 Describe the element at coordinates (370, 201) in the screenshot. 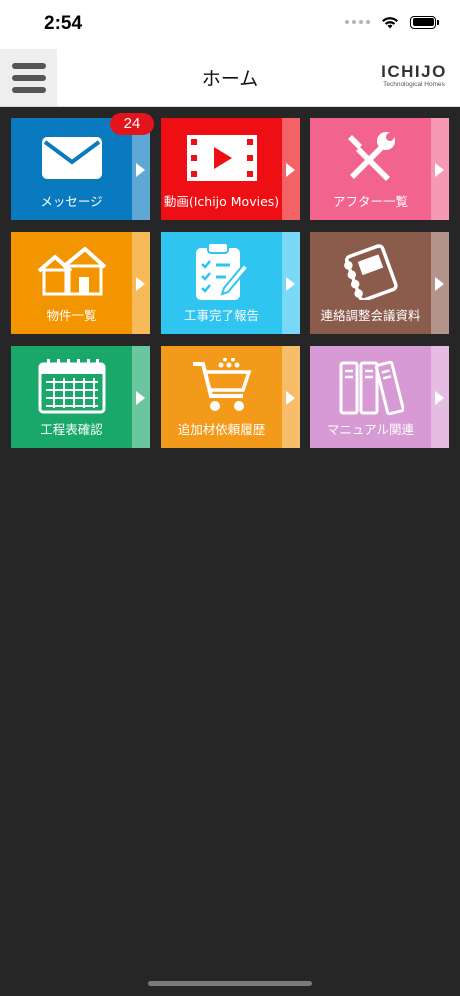

I see `tile-label: アフター一覧` at that location.